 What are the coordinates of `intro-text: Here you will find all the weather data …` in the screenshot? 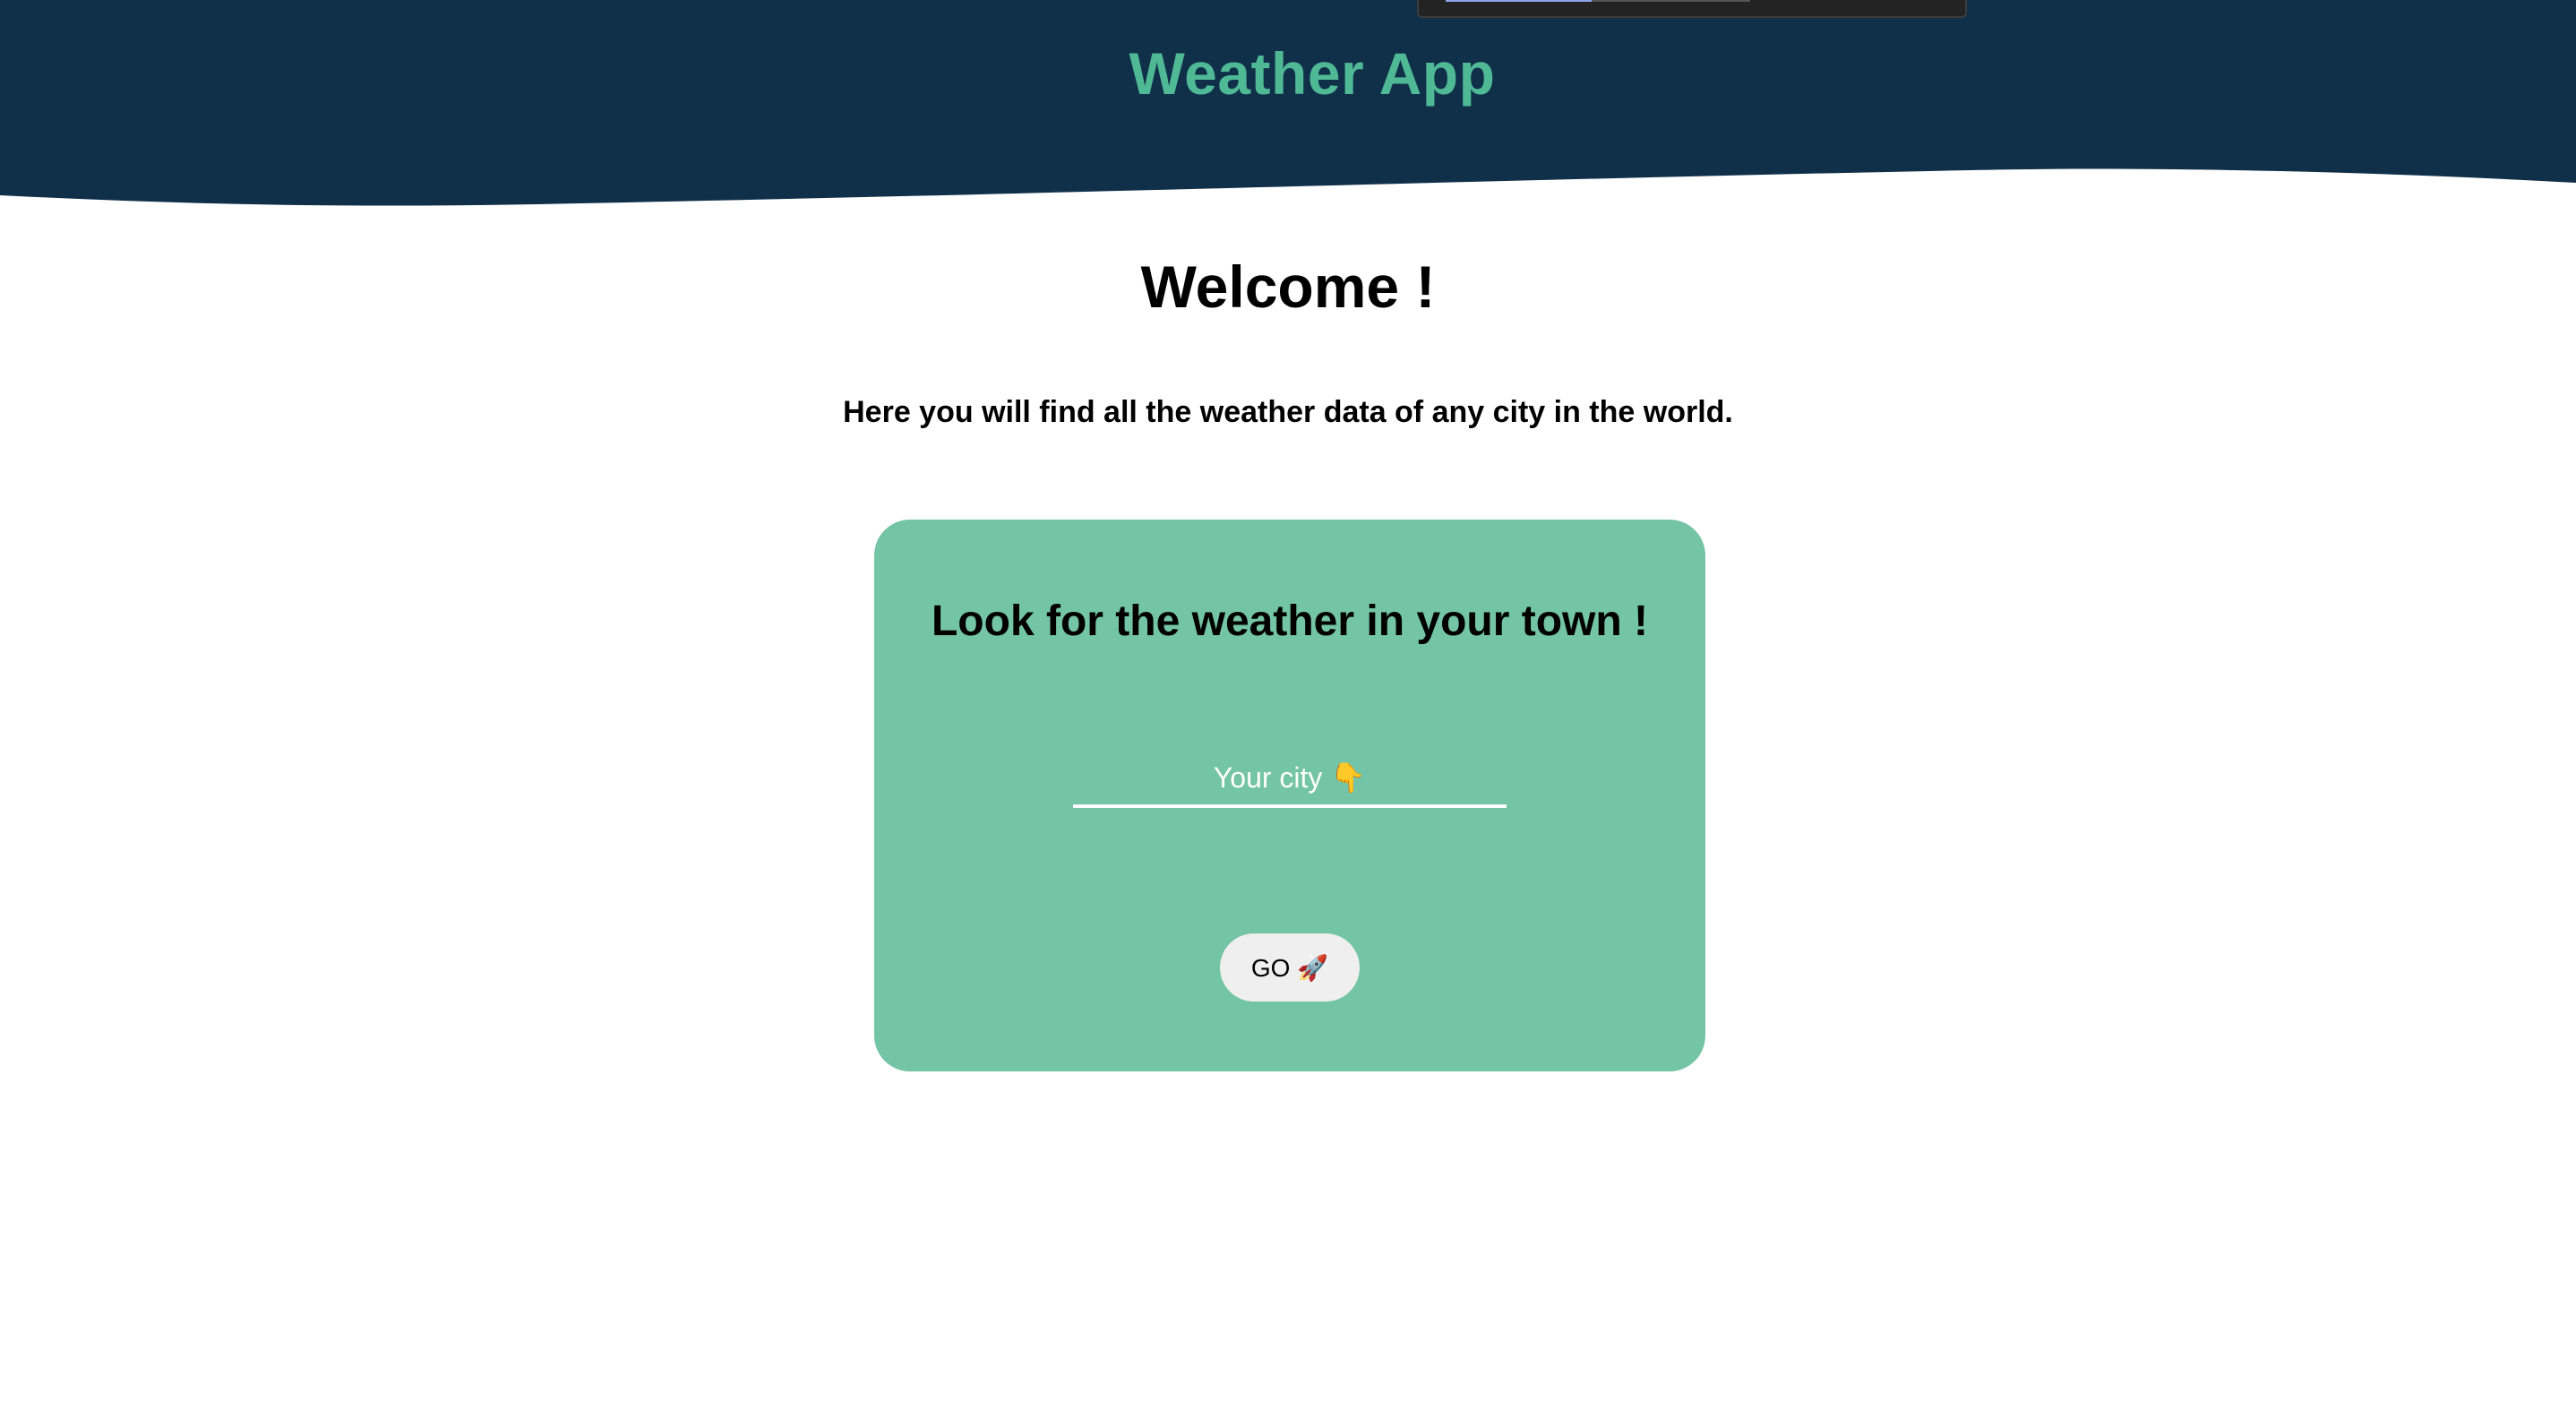 It's located at (1288, 412).